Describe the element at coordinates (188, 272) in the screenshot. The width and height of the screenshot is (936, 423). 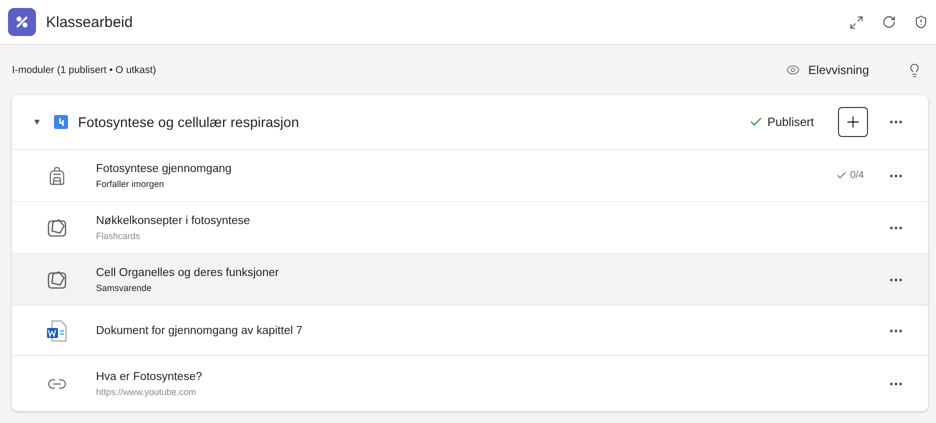
I see `item-title: Cell Organelles og deres funksjoner` at that location.